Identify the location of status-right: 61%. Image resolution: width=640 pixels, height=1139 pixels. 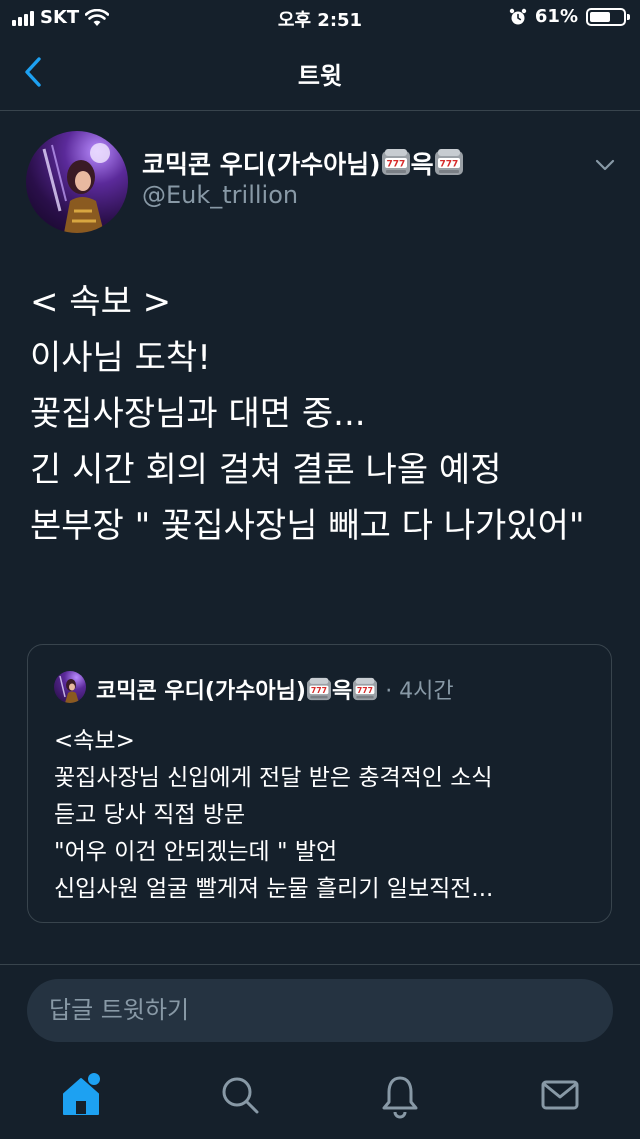
(569, 16).